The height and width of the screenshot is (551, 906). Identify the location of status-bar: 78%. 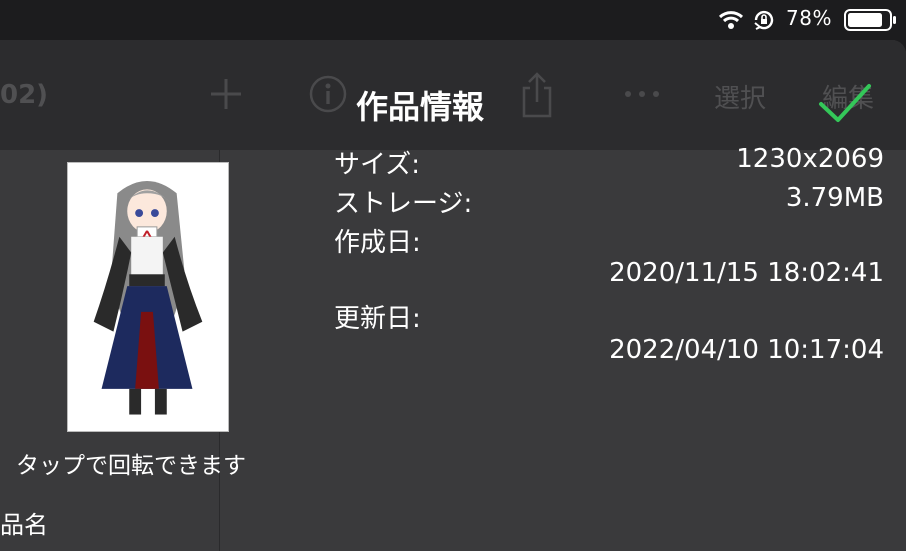
(453, 20).